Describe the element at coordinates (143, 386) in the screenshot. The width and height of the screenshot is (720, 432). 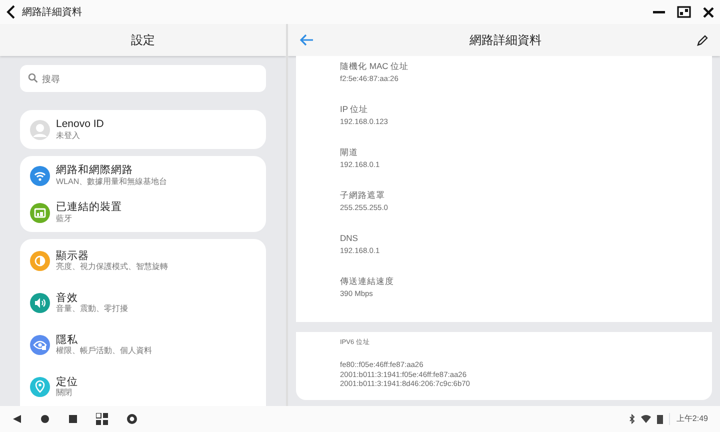
I see `settings-item: 定位 關閉` at that location.